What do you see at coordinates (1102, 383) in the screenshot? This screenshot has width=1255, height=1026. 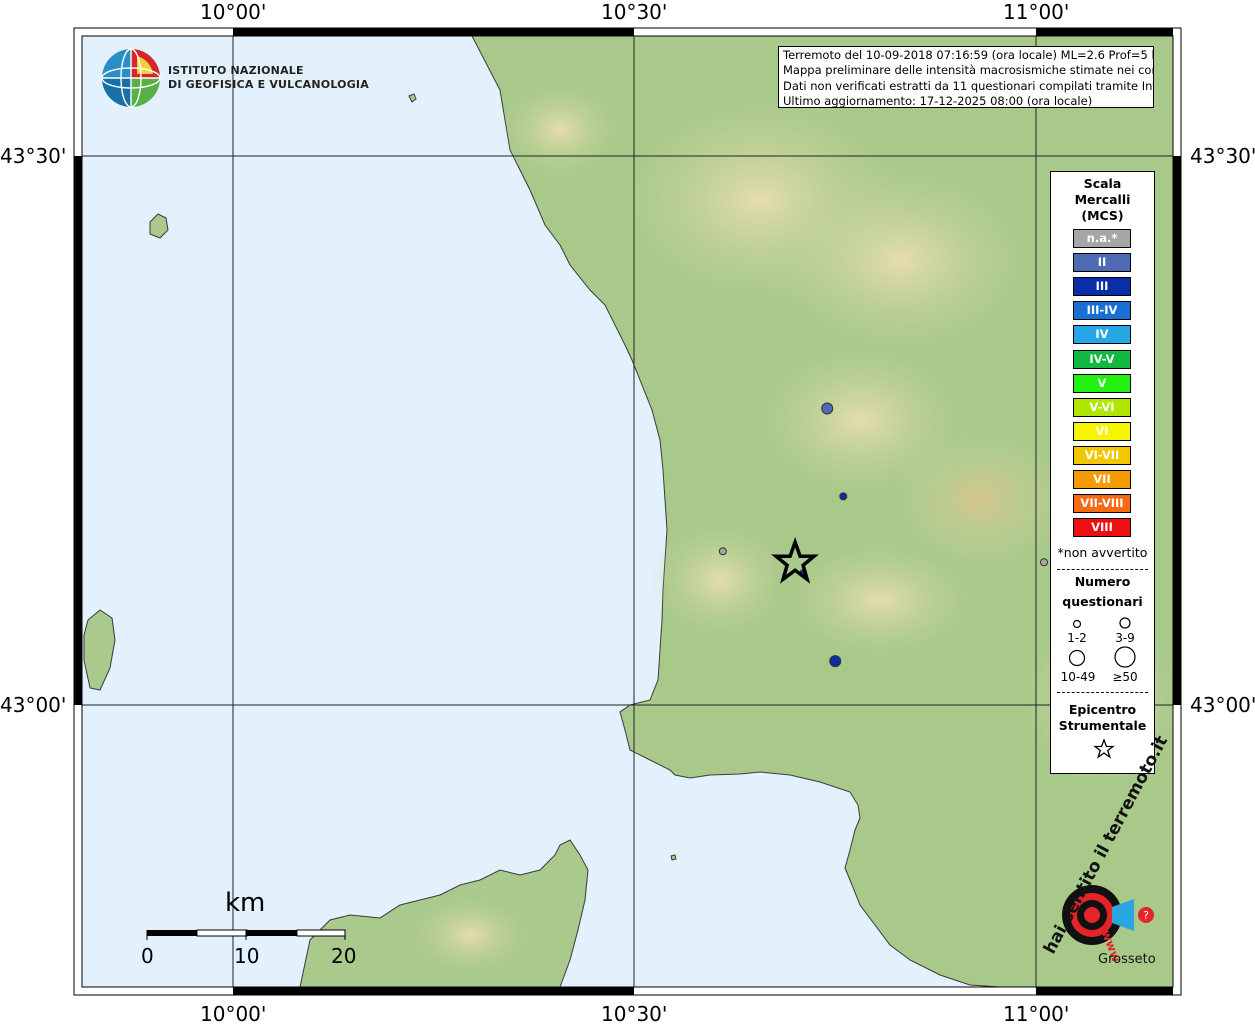 I see `legend-swatch-v: V` at bounding box center [1102, 383].